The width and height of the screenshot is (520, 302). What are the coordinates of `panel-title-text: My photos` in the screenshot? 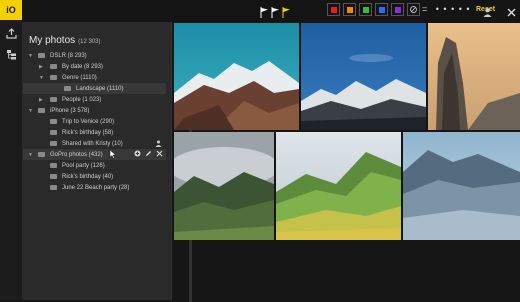 It's located at (52, 40).